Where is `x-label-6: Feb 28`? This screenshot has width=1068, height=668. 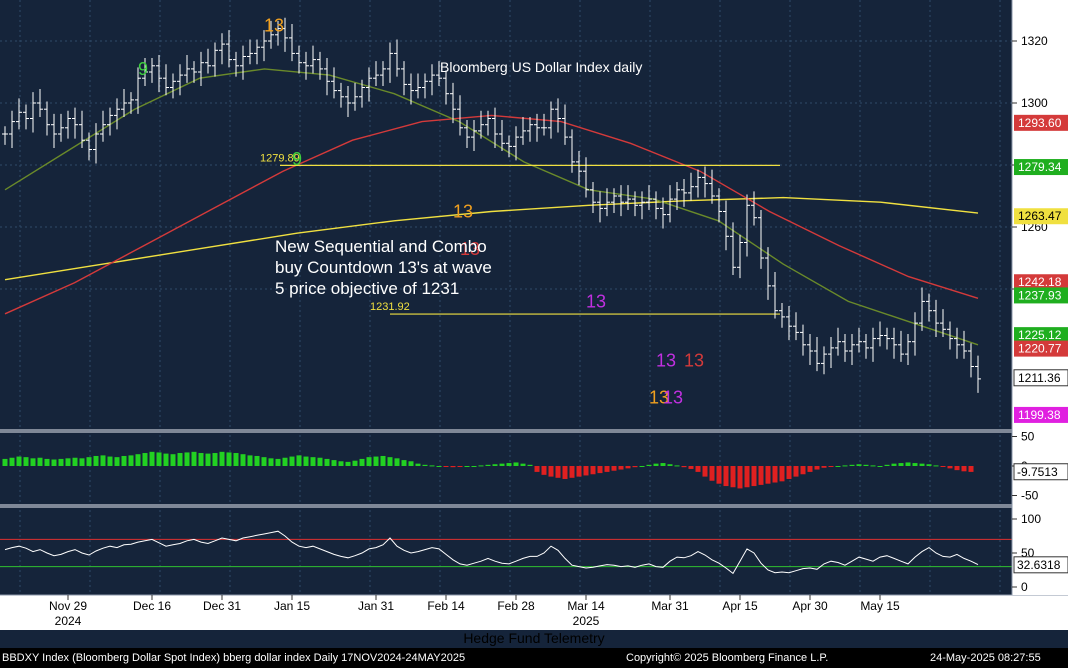
x-label-6: Feb 28 is located at coordinates (516, 606).